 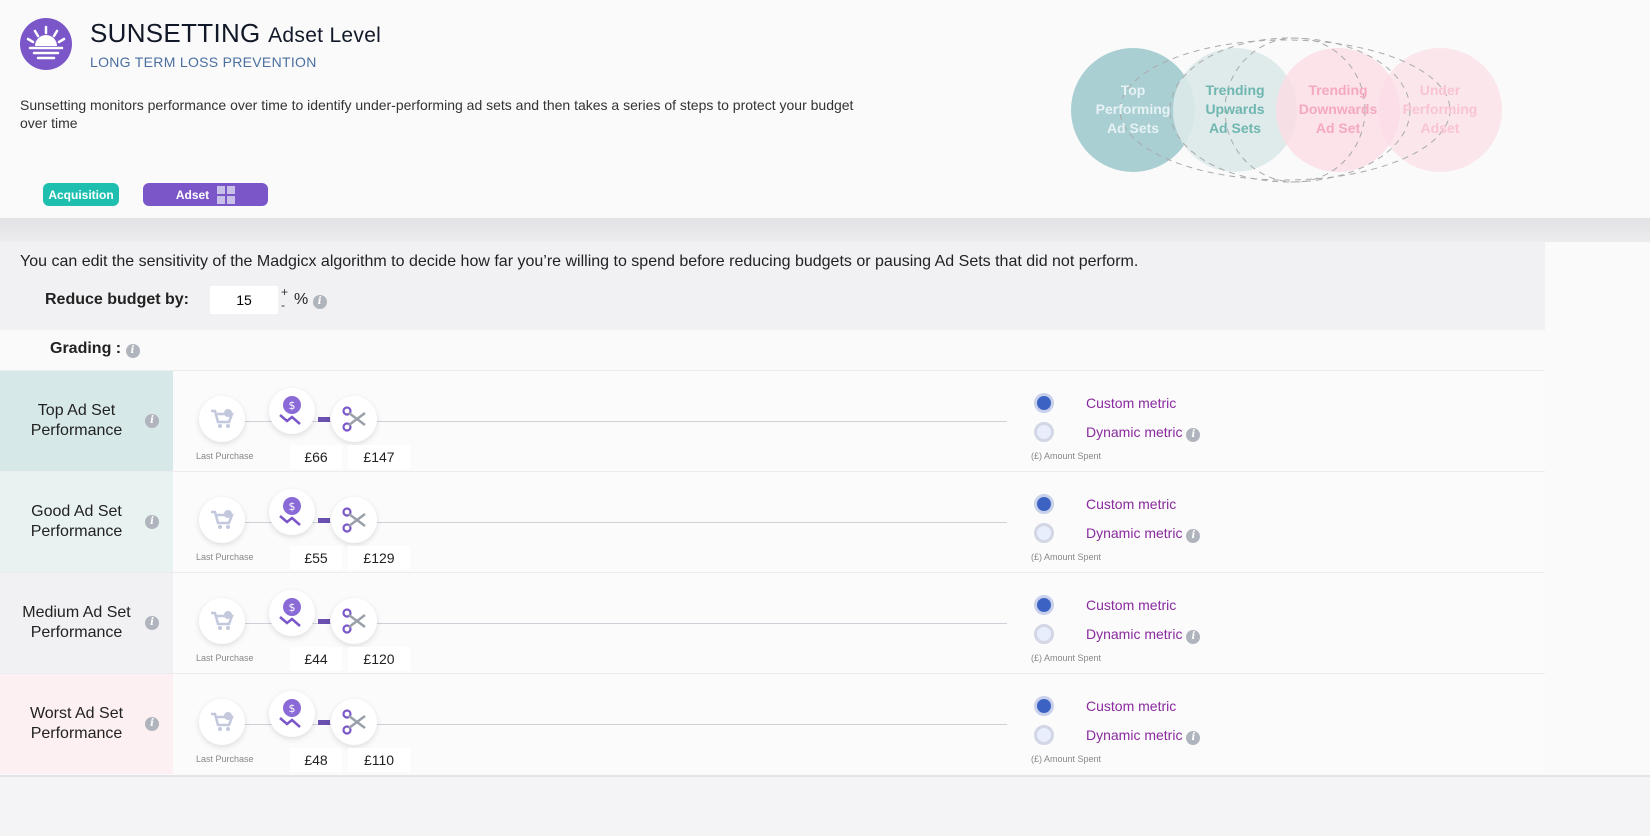 What do you see at coordinates (175, 33) in the screenshot?
I see `title-main: SUNSETTING` at bounding box center [175, 33].